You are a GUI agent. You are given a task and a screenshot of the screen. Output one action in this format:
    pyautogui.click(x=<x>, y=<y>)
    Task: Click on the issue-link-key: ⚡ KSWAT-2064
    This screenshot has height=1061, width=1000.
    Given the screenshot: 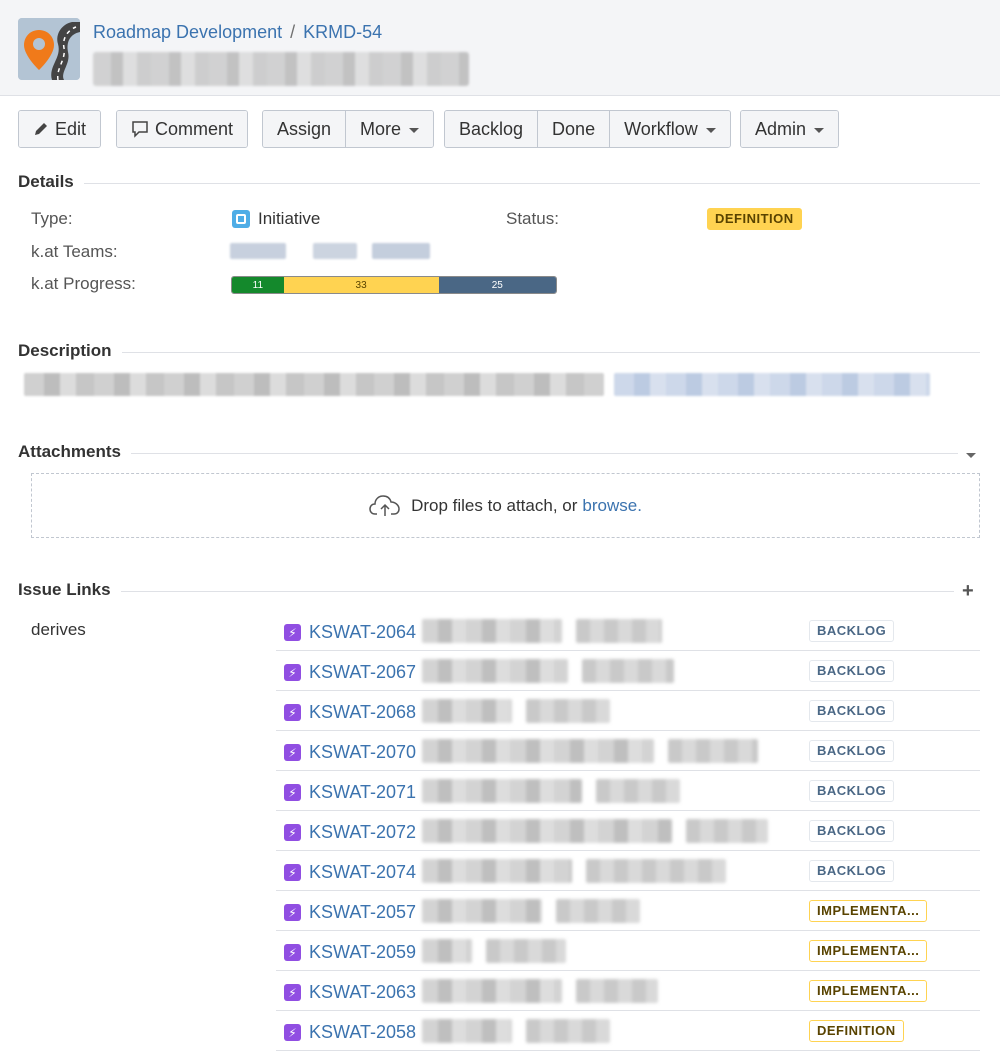 What is the action you would take?
    pyautogui.click(x=350, y=632)
    